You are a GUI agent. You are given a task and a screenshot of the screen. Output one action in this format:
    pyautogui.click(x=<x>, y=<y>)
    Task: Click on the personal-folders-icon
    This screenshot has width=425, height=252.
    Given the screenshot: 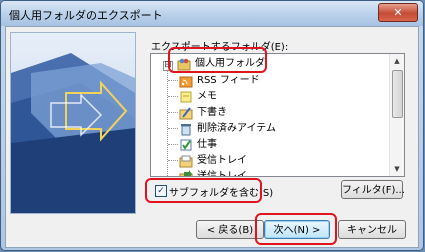 What is the action you would take?
    pyautogui.click(x=184, y=64)
    